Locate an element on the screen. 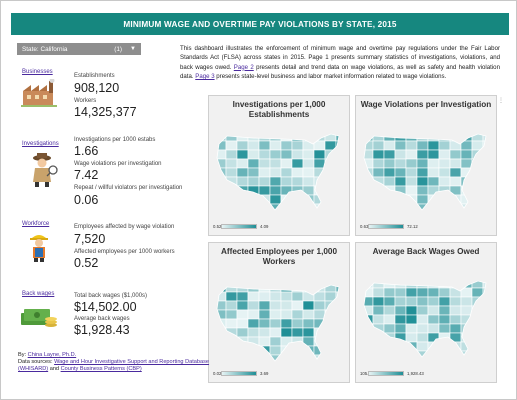 The width and height of the screenshot is (517, 400). us-choropleth-wage-violations is located at coordinates (427, 171).